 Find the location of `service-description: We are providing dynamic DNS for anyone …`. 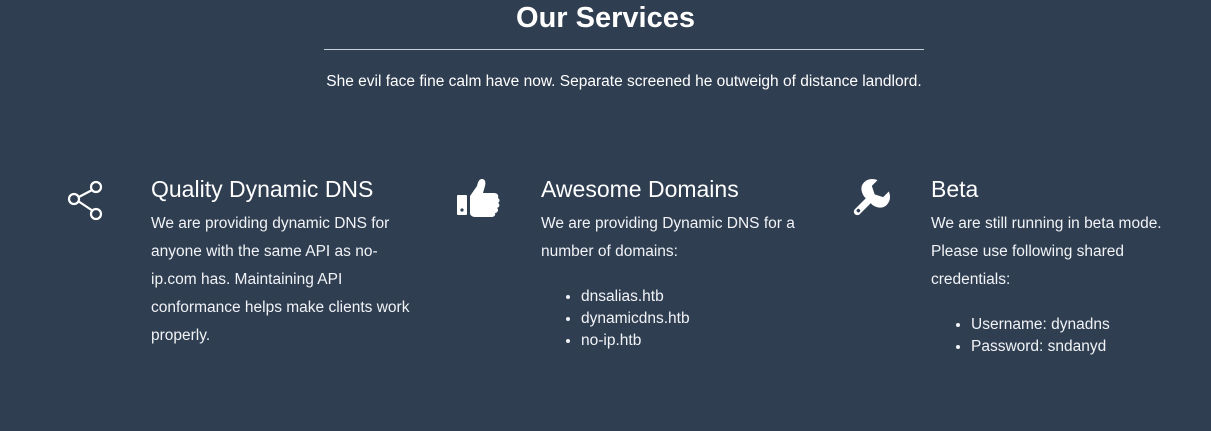

service-description: We are providing dynamic DNS for anyone … is located at coordinates (280, 279).